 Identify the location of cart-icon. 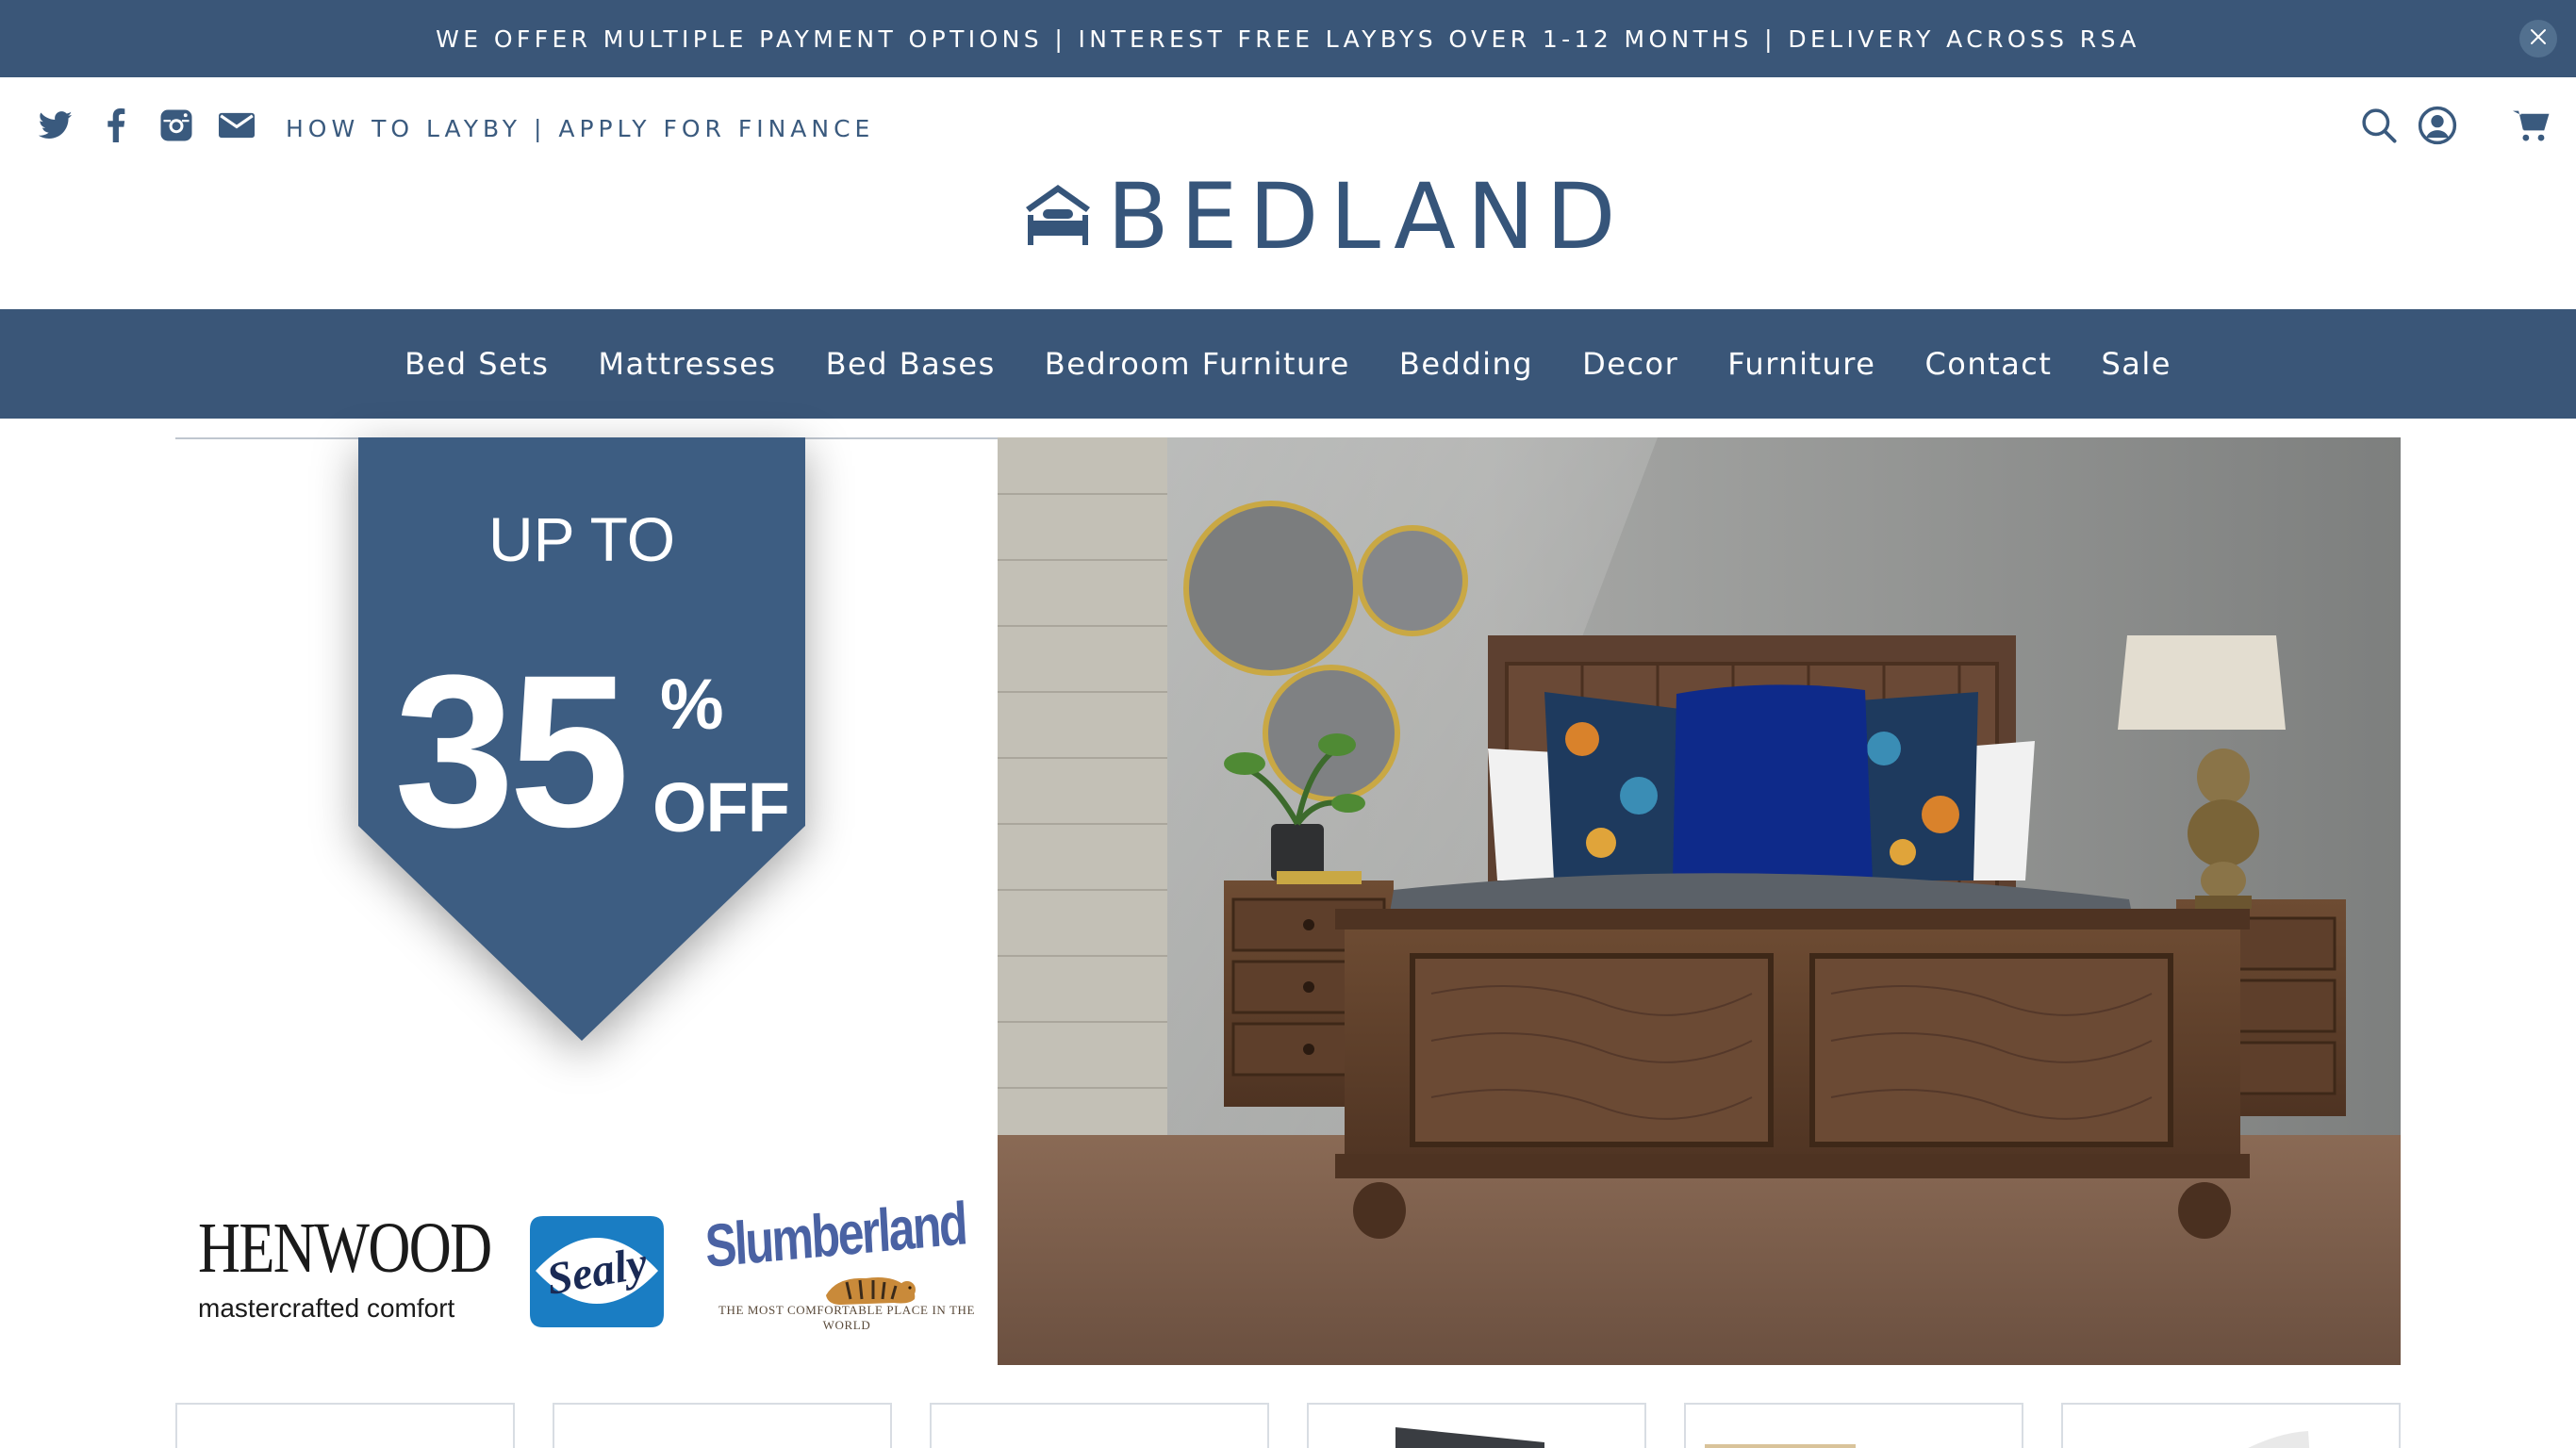
(2531, 125).